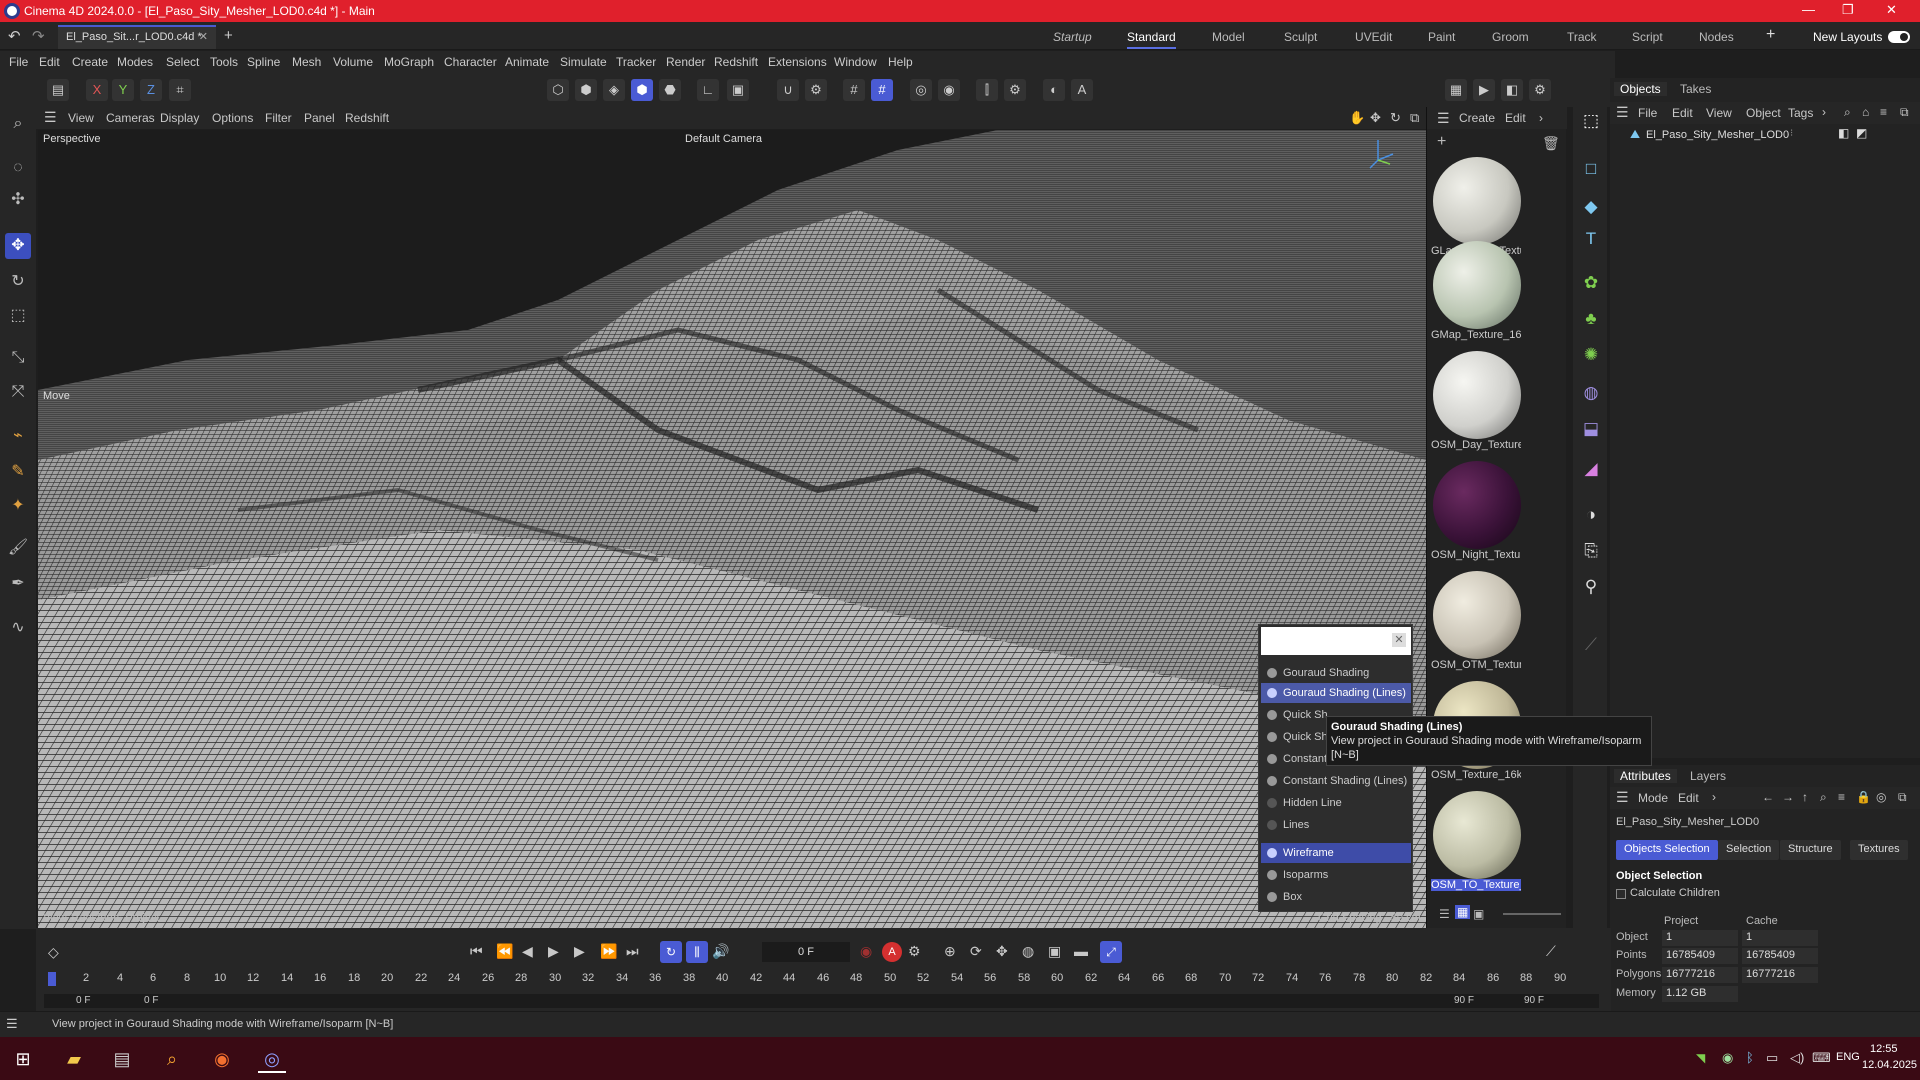  I want to click on menu-item-hidden-line: Hidden Line, so click(1336, 803).